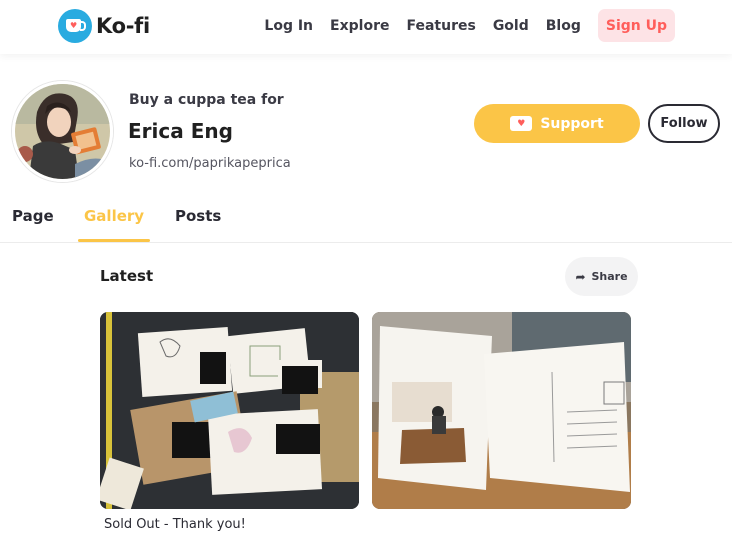 The width and height of the screenshot is (732, 549). What do you see at coordinates (511, 26) in the screenshot?
I see `nav-gold: Gold` at bounding box center [511, 26].